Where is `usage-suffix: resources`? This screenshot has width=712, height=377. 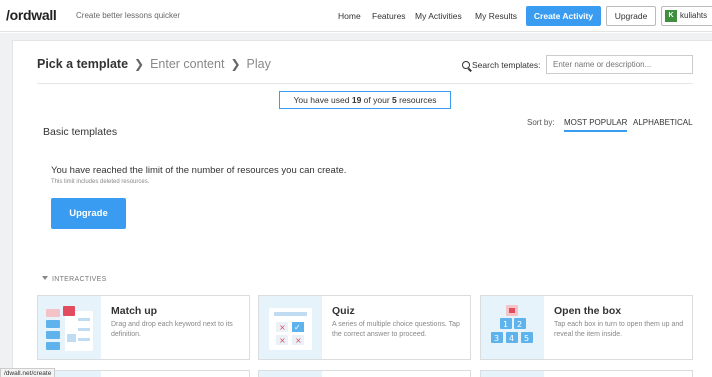 usage-suffix: resources is located at coordinates (416, 100).